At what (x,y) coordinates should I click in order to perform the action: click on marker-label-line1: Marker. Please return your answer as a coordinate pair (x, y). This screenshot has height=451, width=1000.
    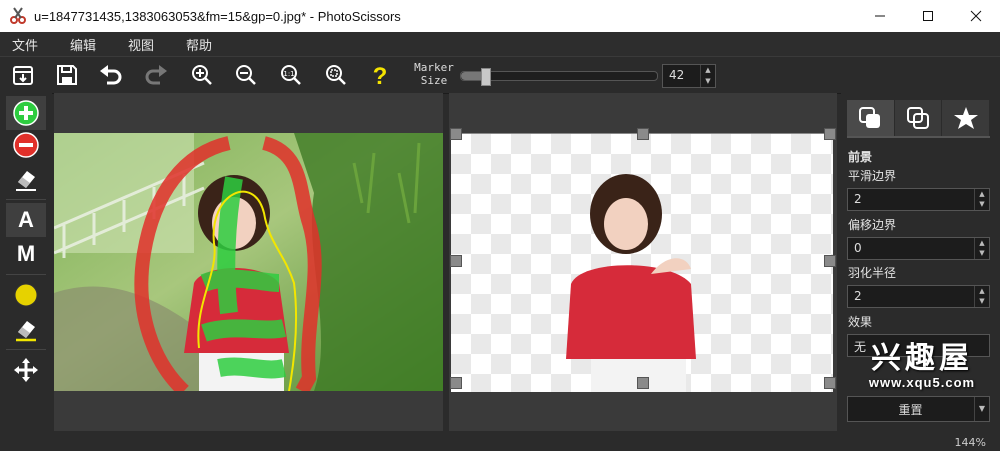
    Looking at the image, I should click on (434, 67).